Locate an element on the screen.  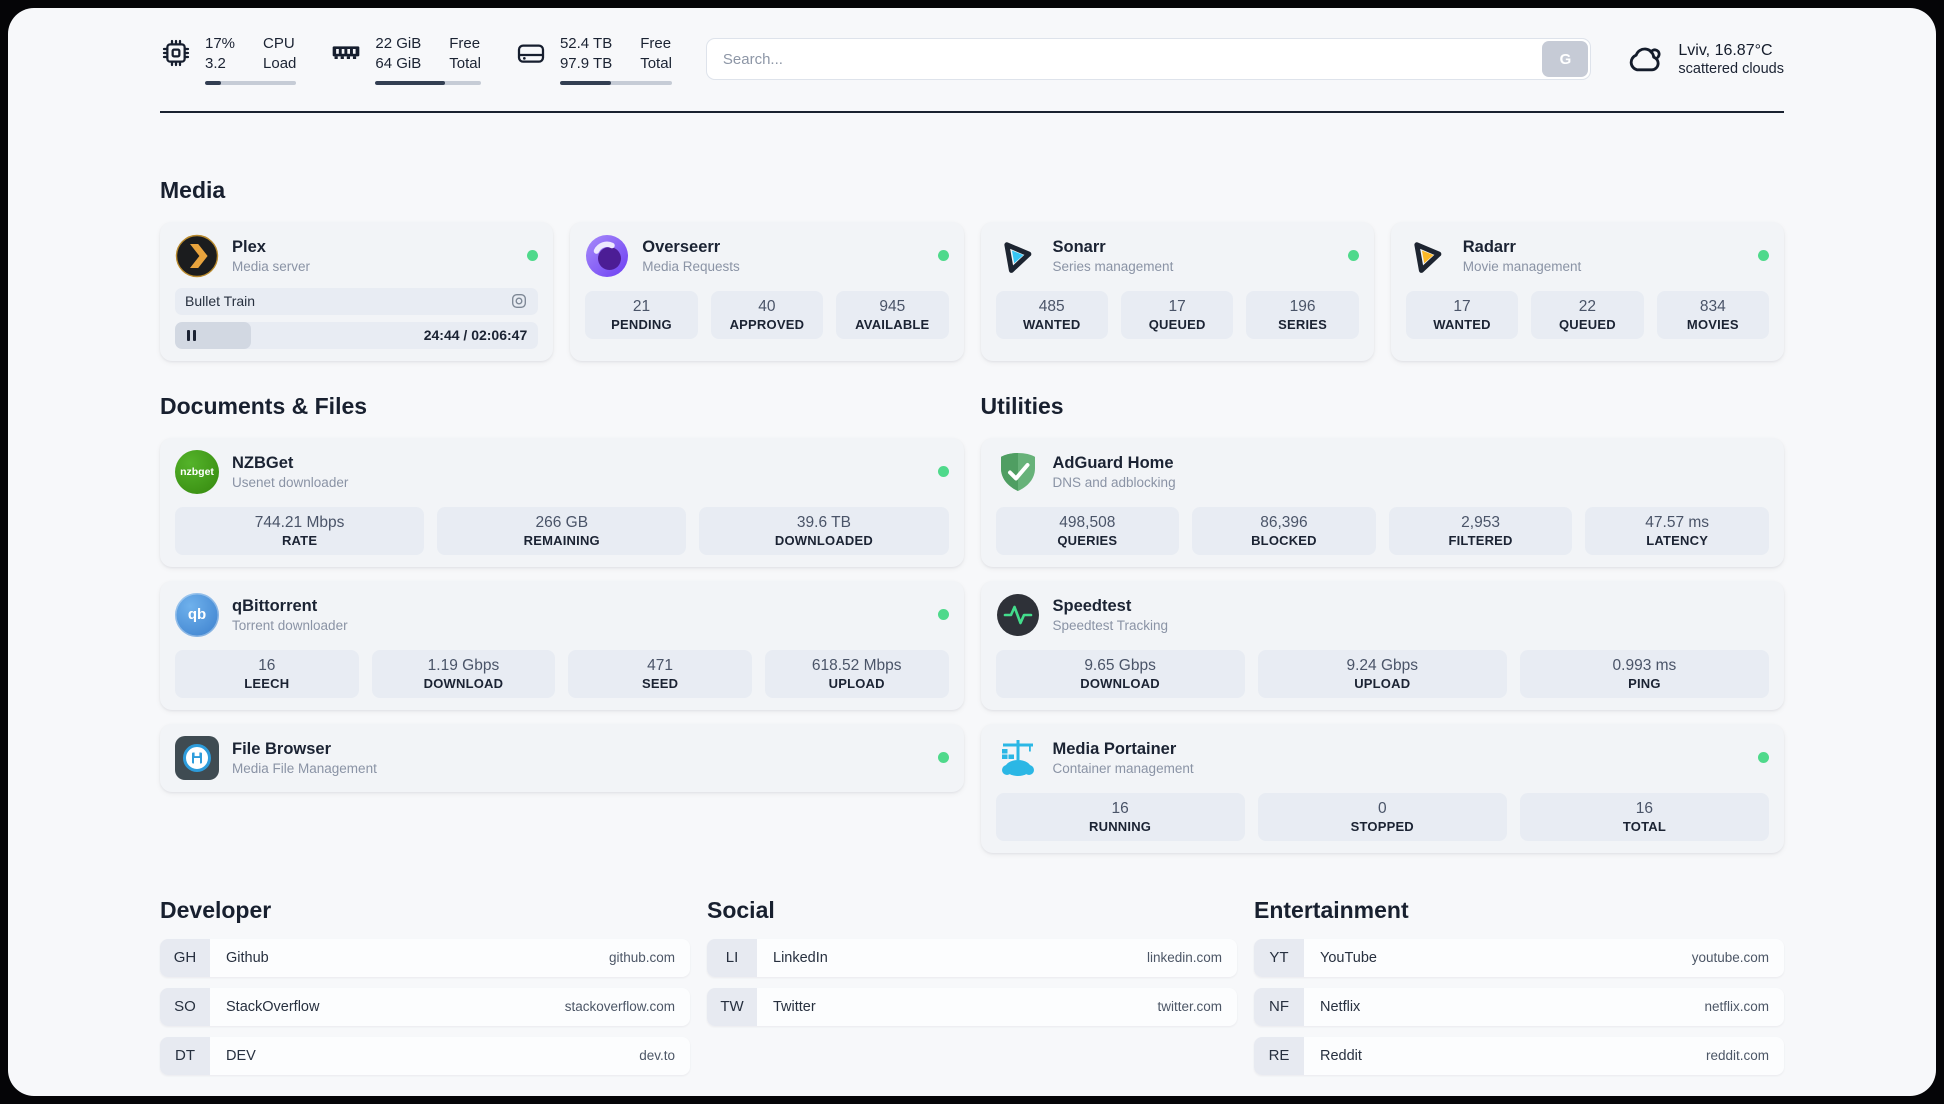
stat-value: 0 is located at coordinates (1382, 808).